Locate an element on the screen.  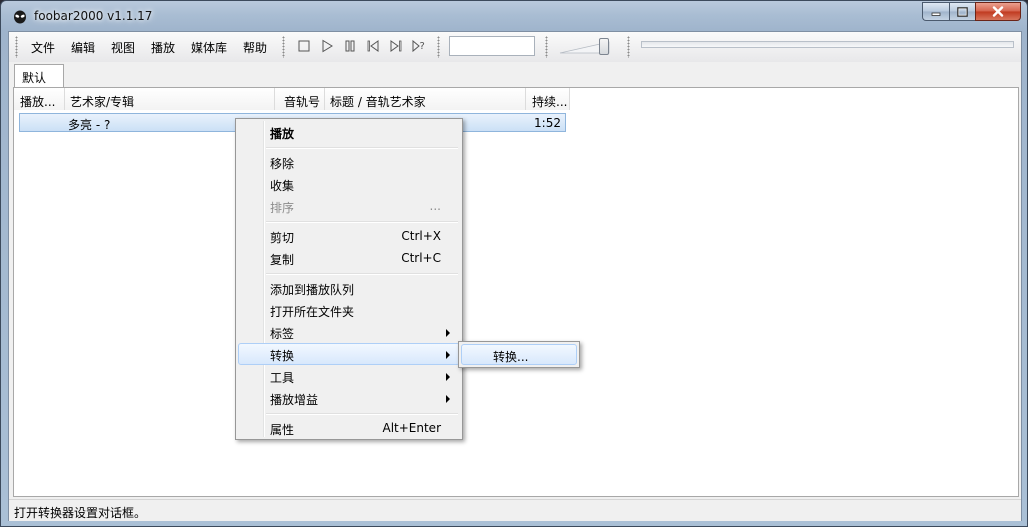
title-bar: foobar2000 v1.1.17 is located at coordinates (514, 16).